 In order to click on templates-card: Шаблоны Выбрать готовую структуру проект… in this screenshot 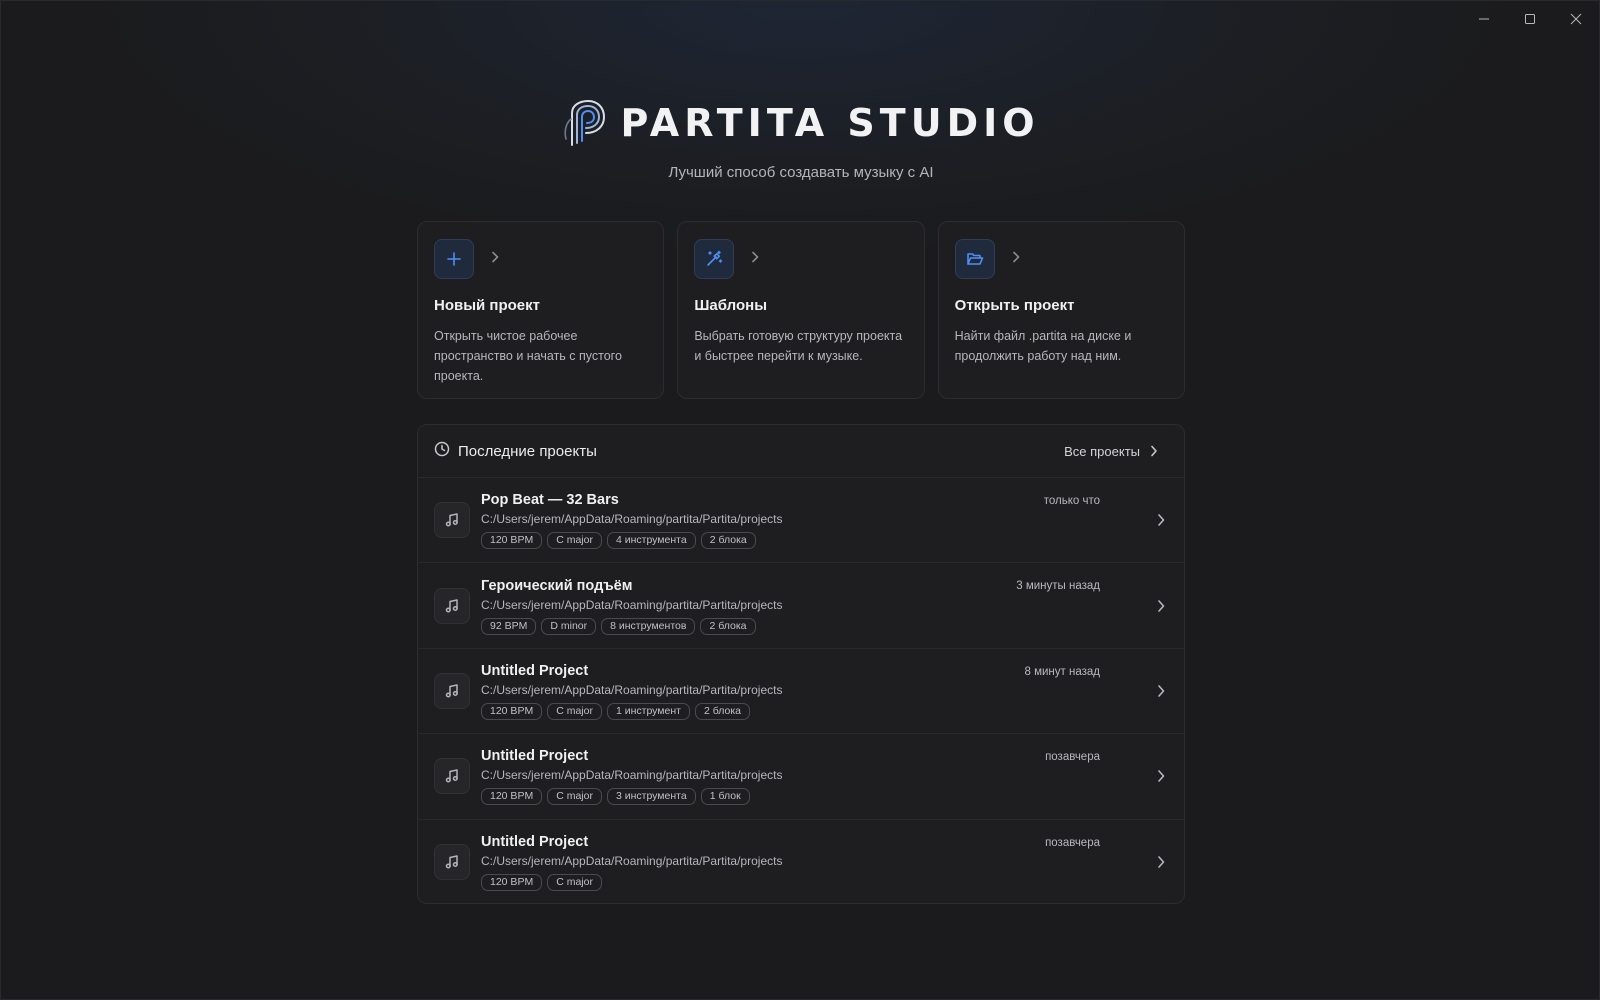, I will do `click(801, 310)`.